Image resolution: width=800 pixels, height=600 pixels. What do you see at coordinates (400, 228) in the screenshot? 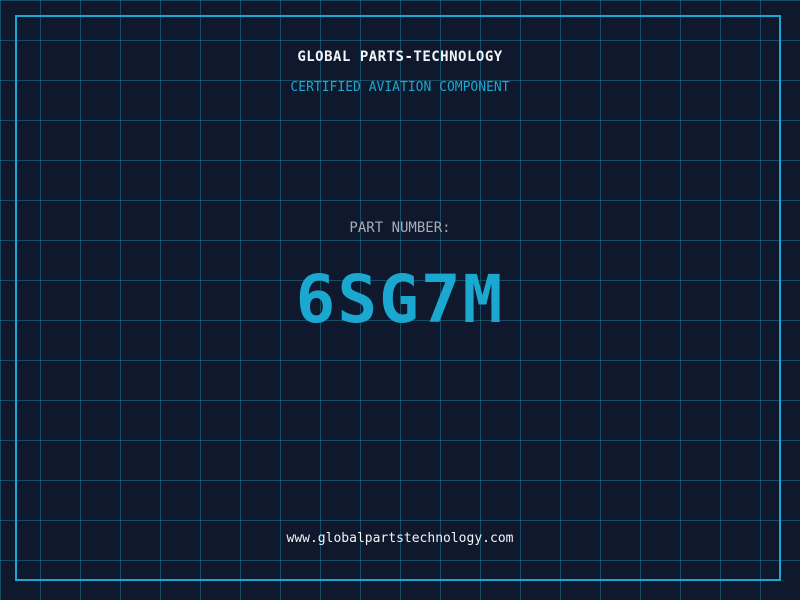
I see `part-number-label: PART NUMBER:` at bounding box center [400, 228].